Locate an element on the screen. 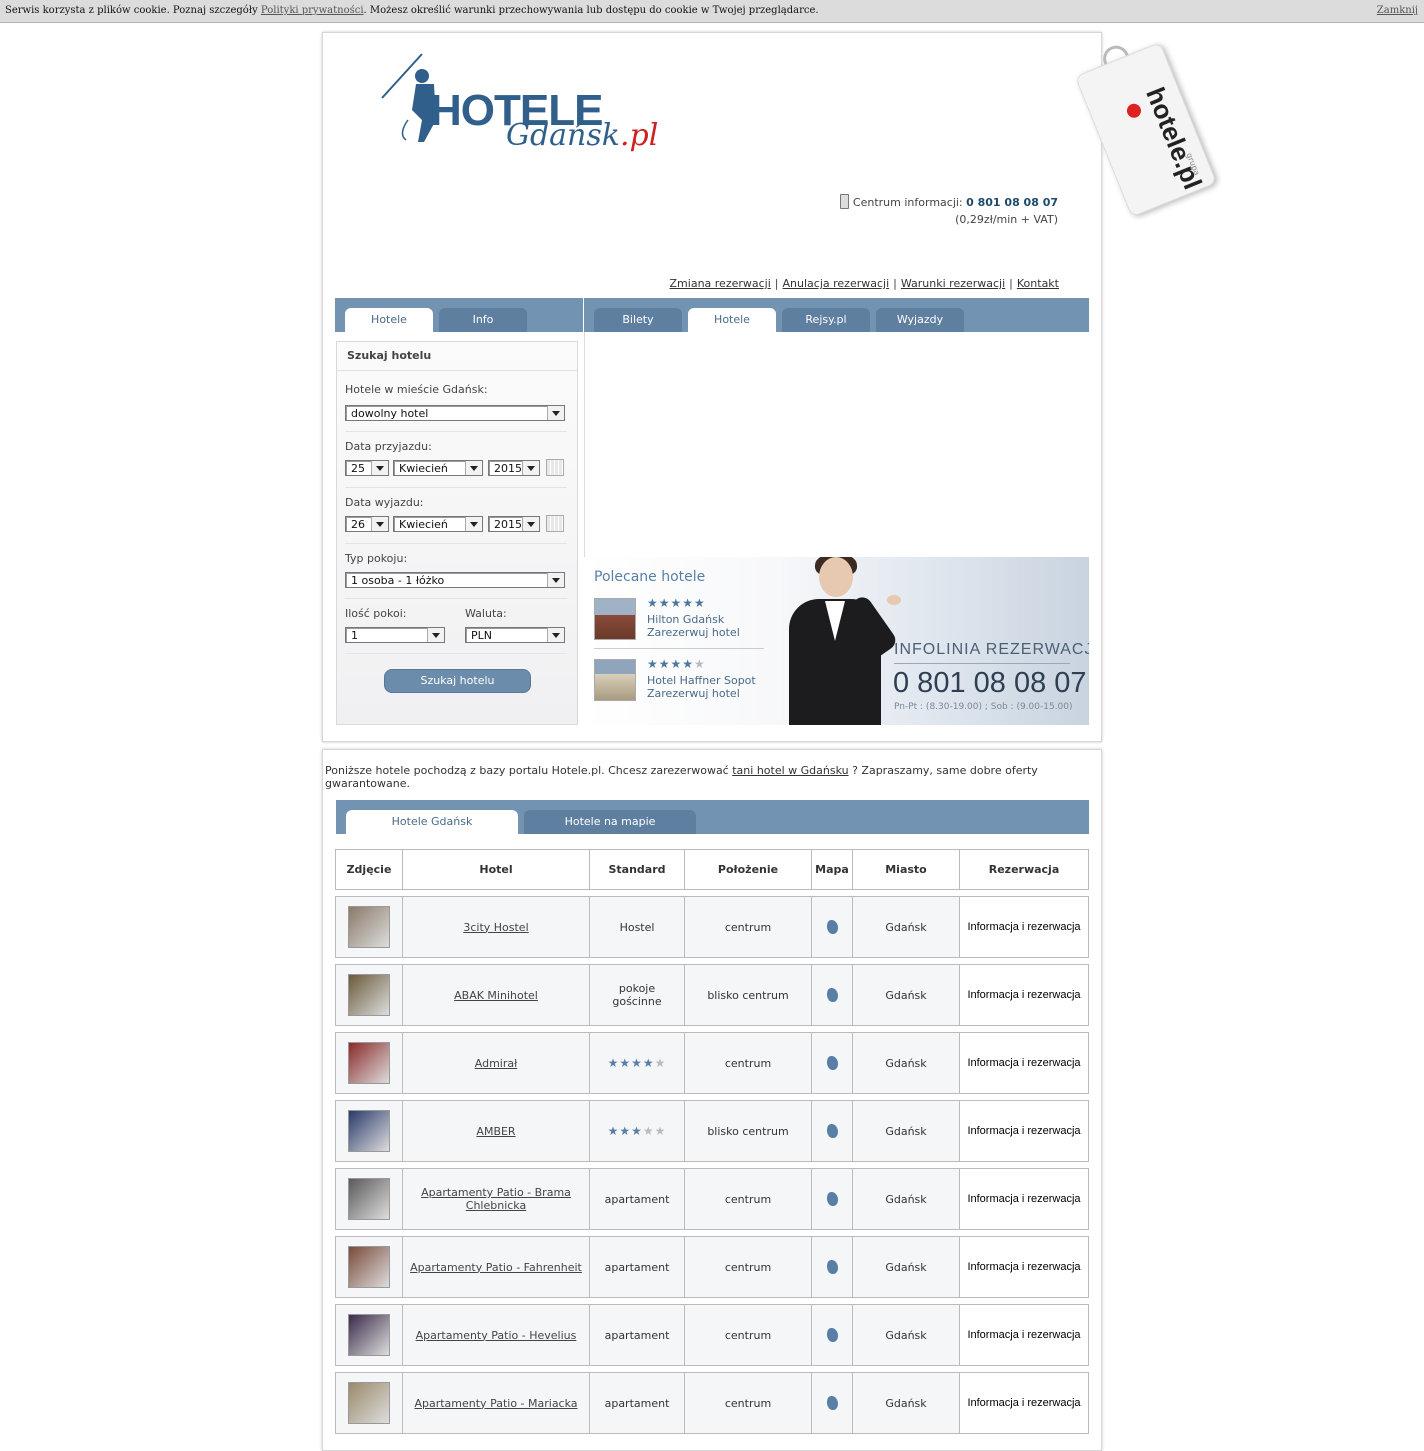  arrival-day-select: 25 is located at coordinates (367, 468).